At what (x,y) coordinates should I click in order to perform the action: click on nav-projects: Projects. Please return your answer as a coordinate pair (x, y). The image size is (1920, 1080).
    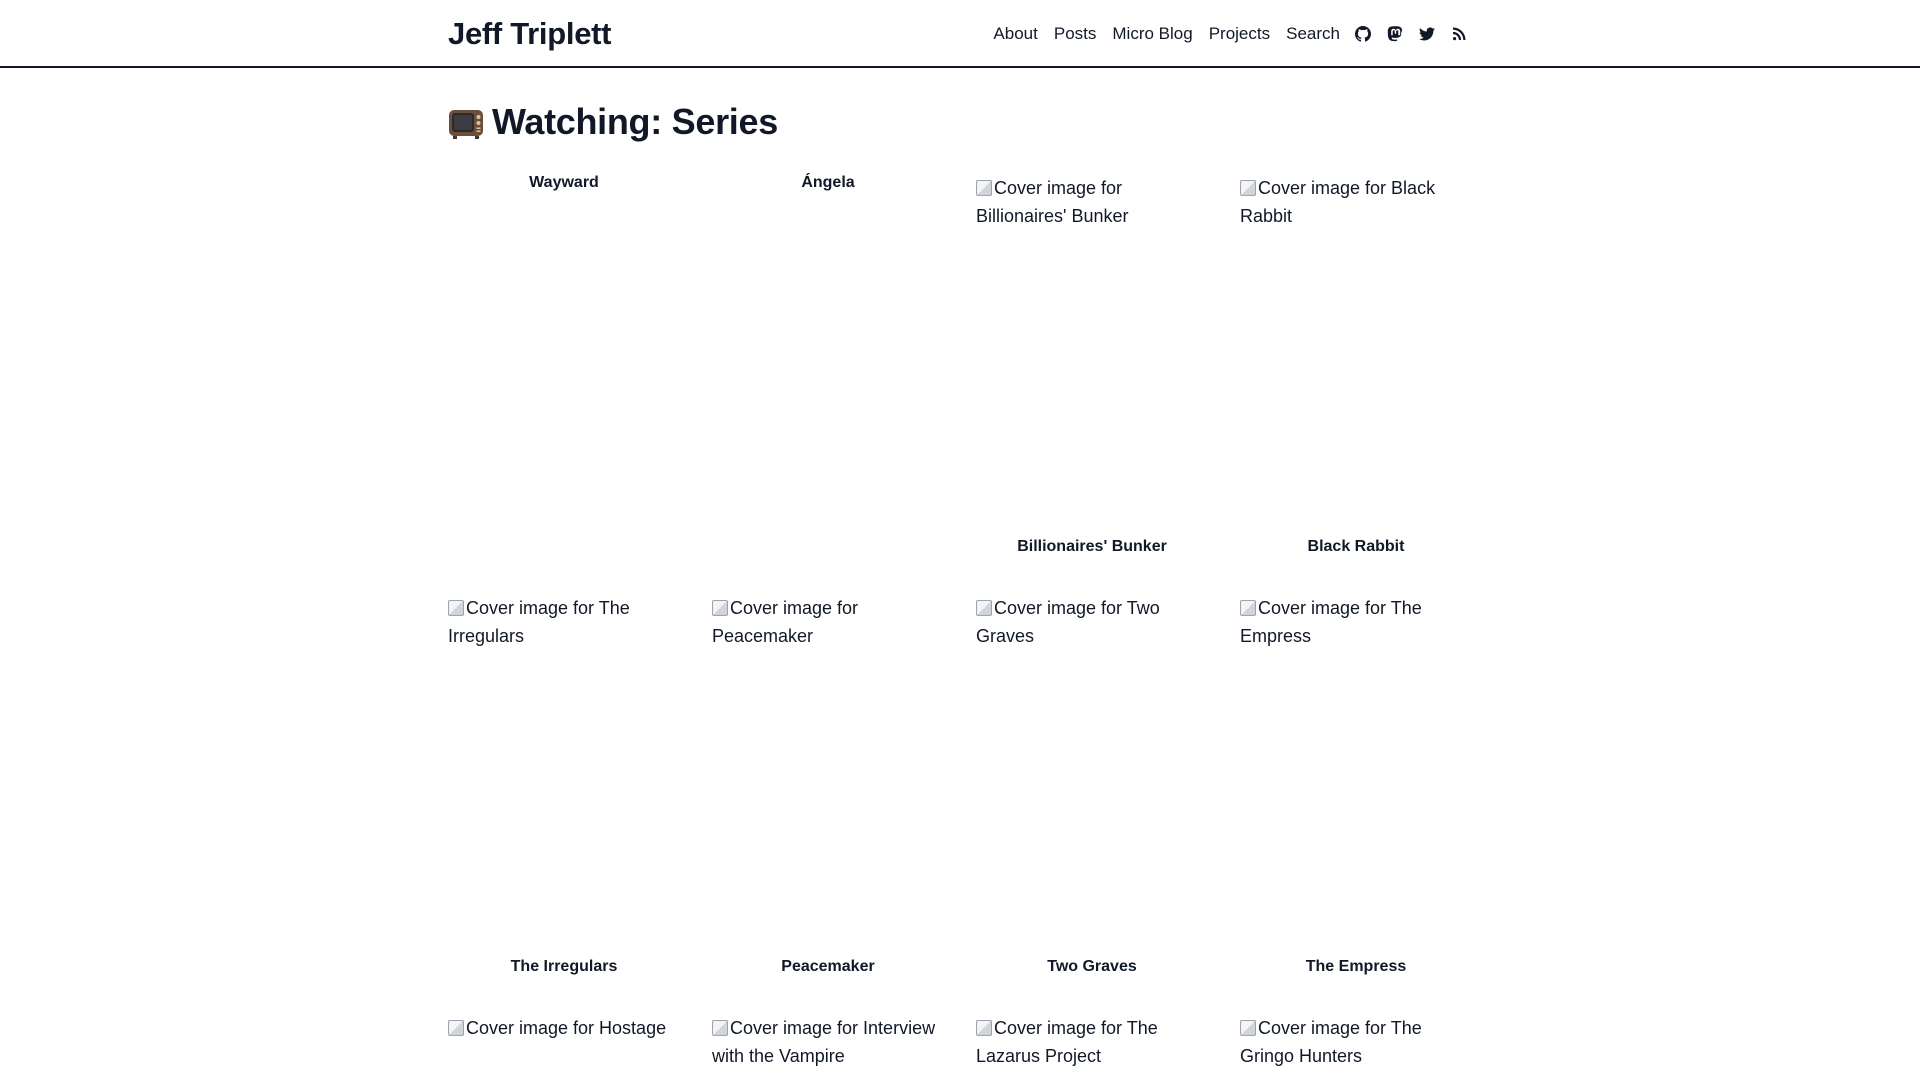
    Looking at the image, I should click on (1239, 34).